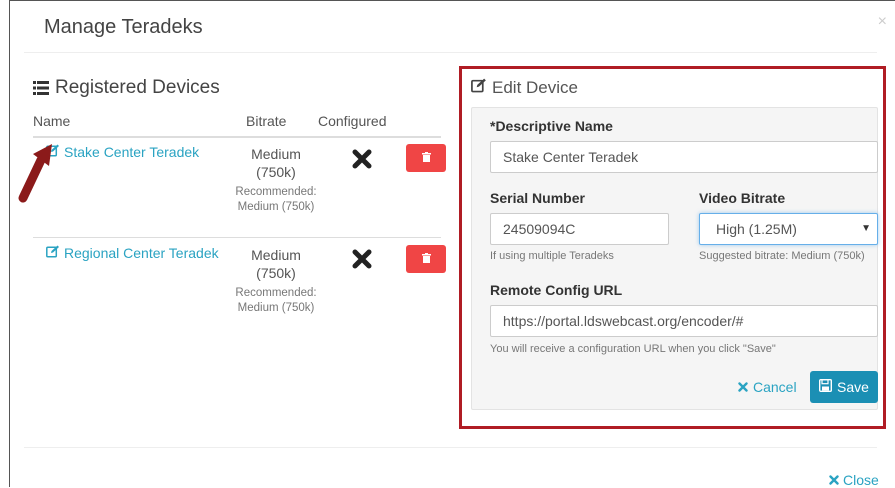  What do you see at coordinates (552, 256) in the screenshot?
I see `serial-number-help: If using multiple Teradeks` at bounding box center [552, 256].